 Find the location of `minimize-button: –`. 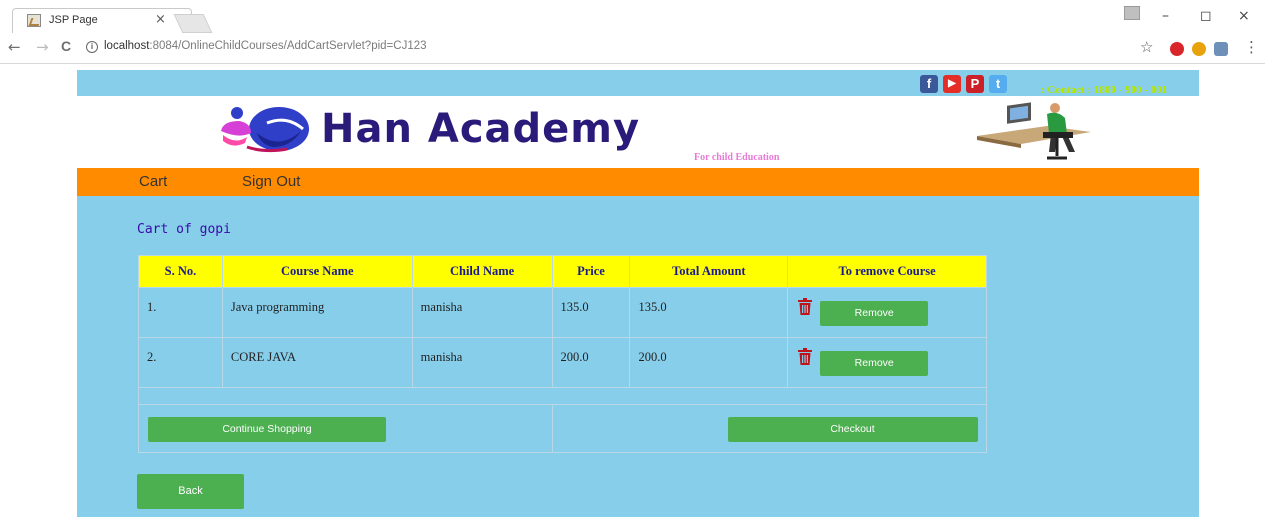

minimize-button: – is located at coordinates (1165, 16).